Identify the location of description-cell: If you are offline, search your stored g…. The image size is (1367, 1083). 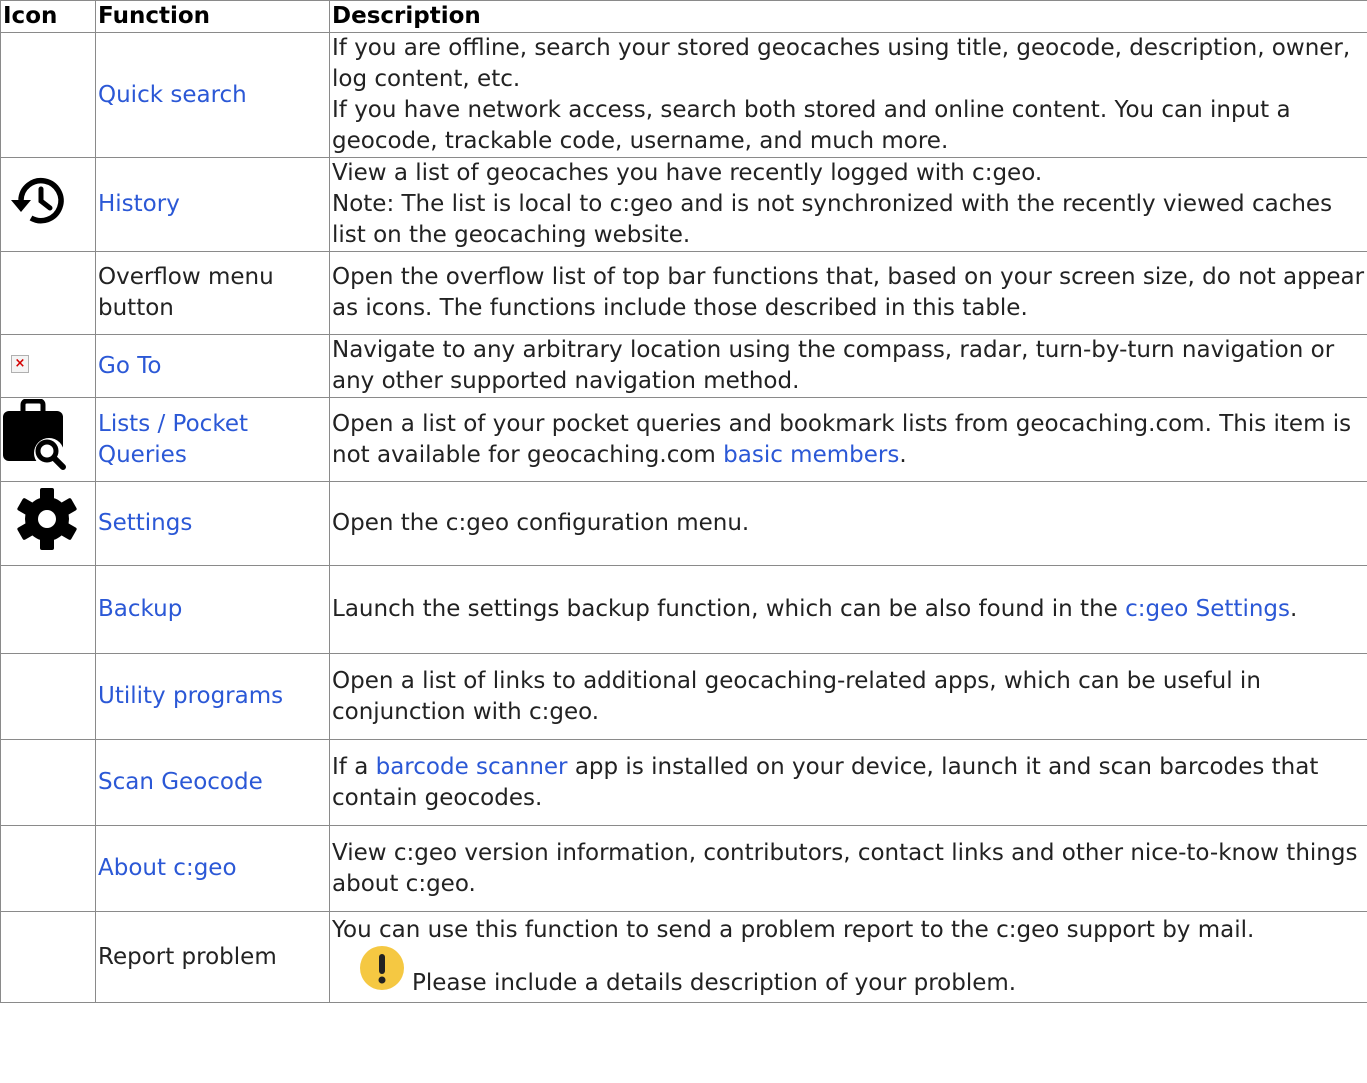
(848, 95).